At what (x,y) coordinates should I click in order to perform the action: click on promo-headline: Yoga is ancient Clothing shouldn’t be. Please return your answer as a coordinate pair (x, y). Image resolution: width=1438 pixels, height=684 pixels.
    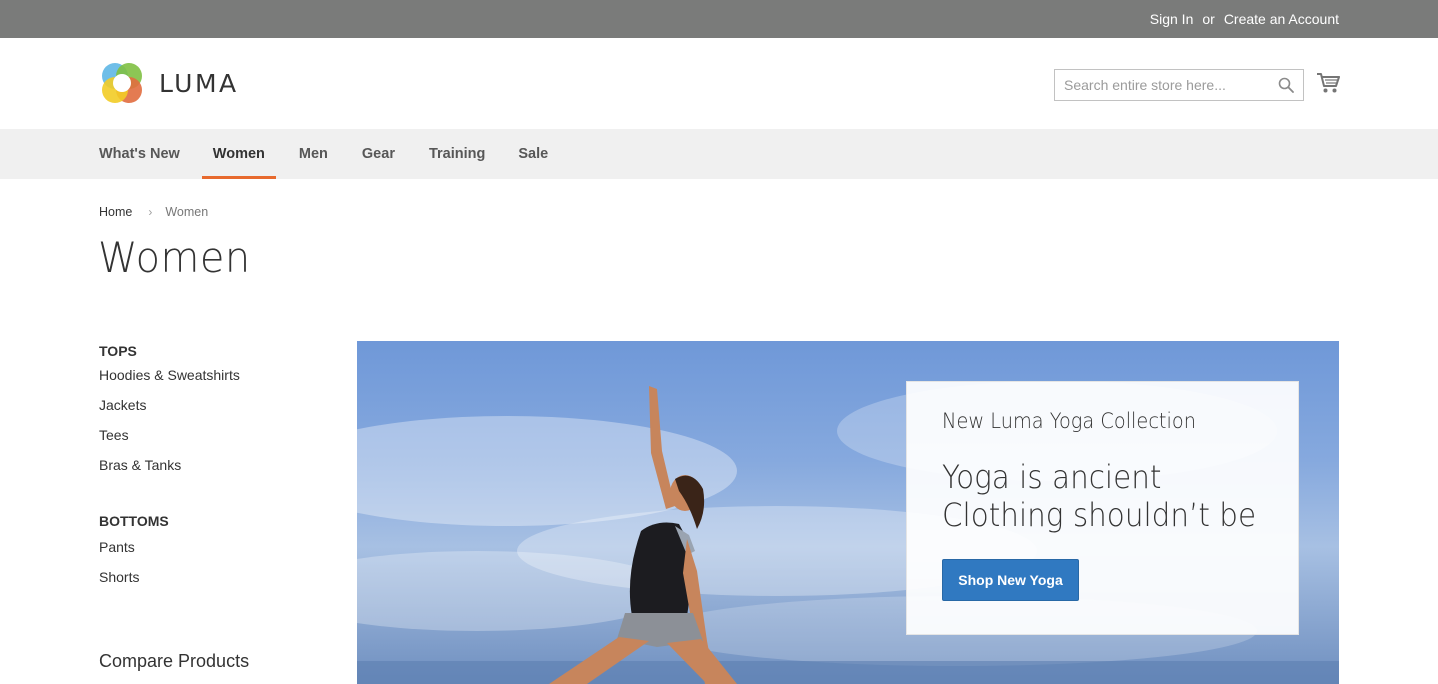
    Looking at the image, I should click on (1099, 496).